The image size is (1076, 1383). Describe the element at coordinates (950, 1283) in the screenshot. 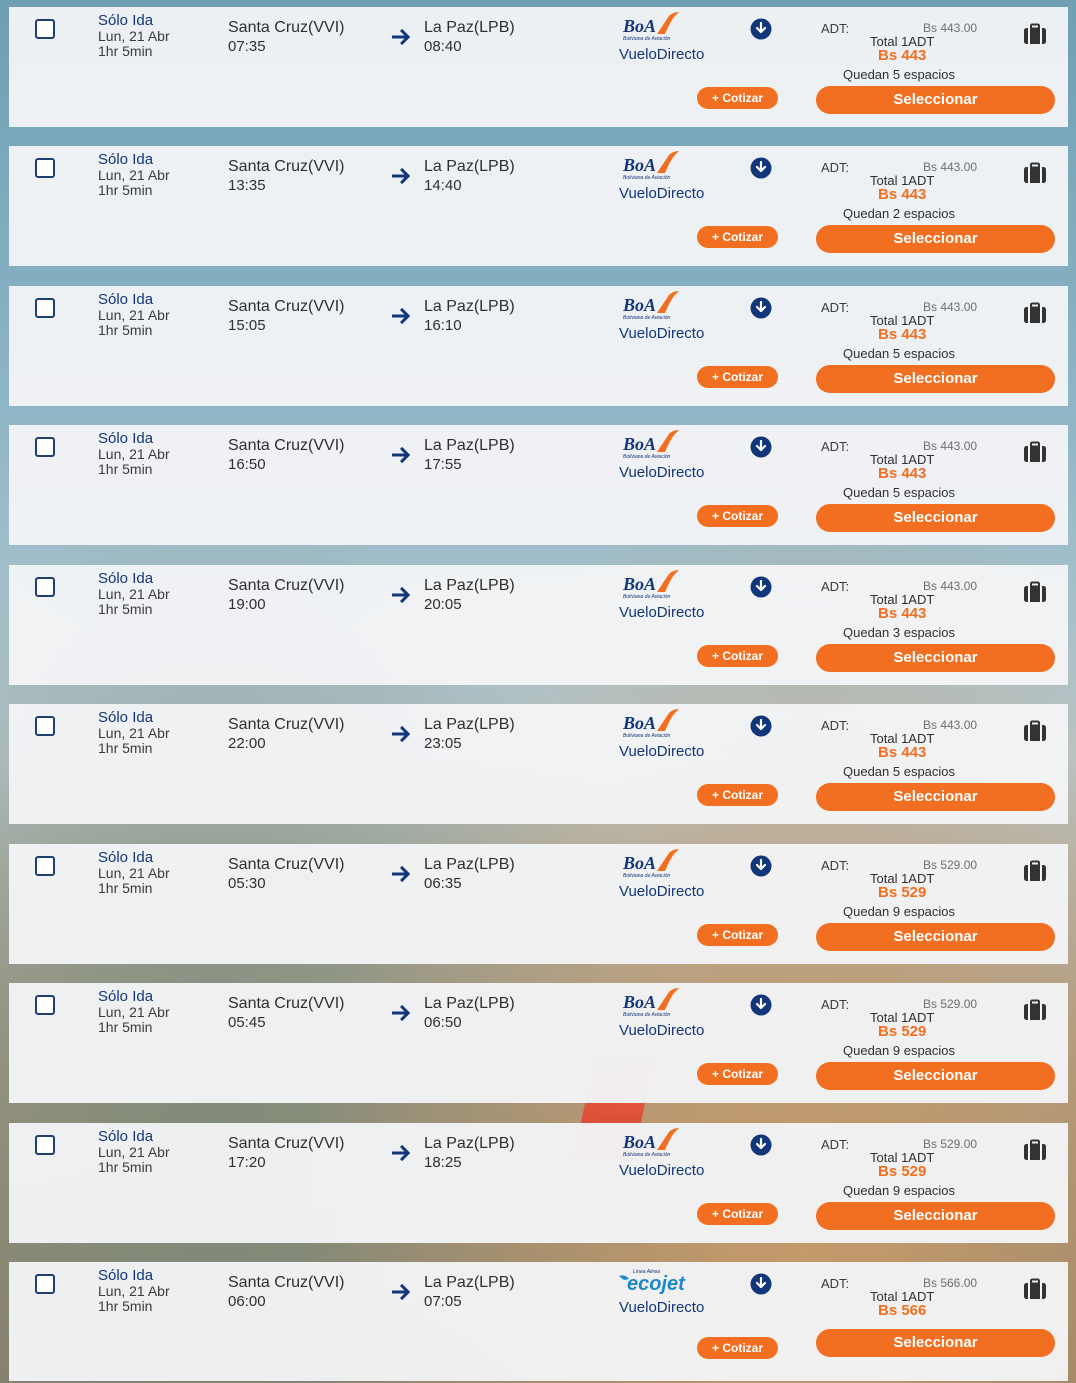

I see `unit-price: Bs 566.00` at that location.